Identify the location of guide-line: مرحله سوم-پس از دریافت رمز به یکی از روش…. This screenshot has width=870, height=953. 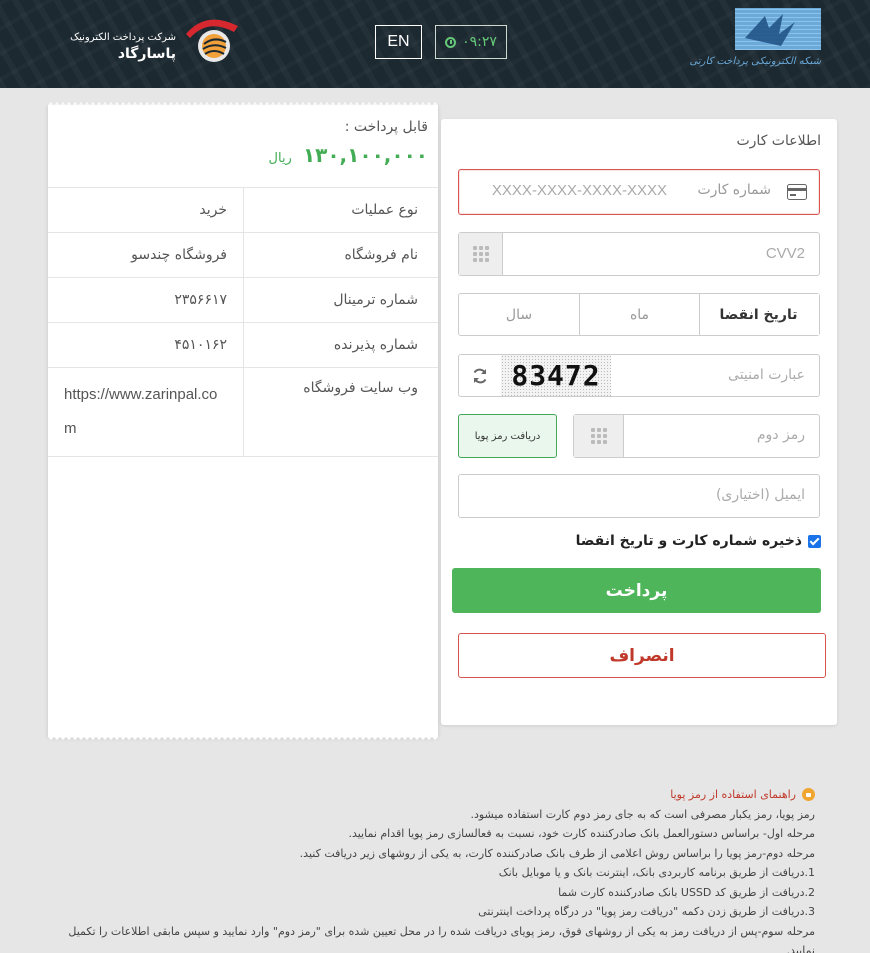
(441, 938).